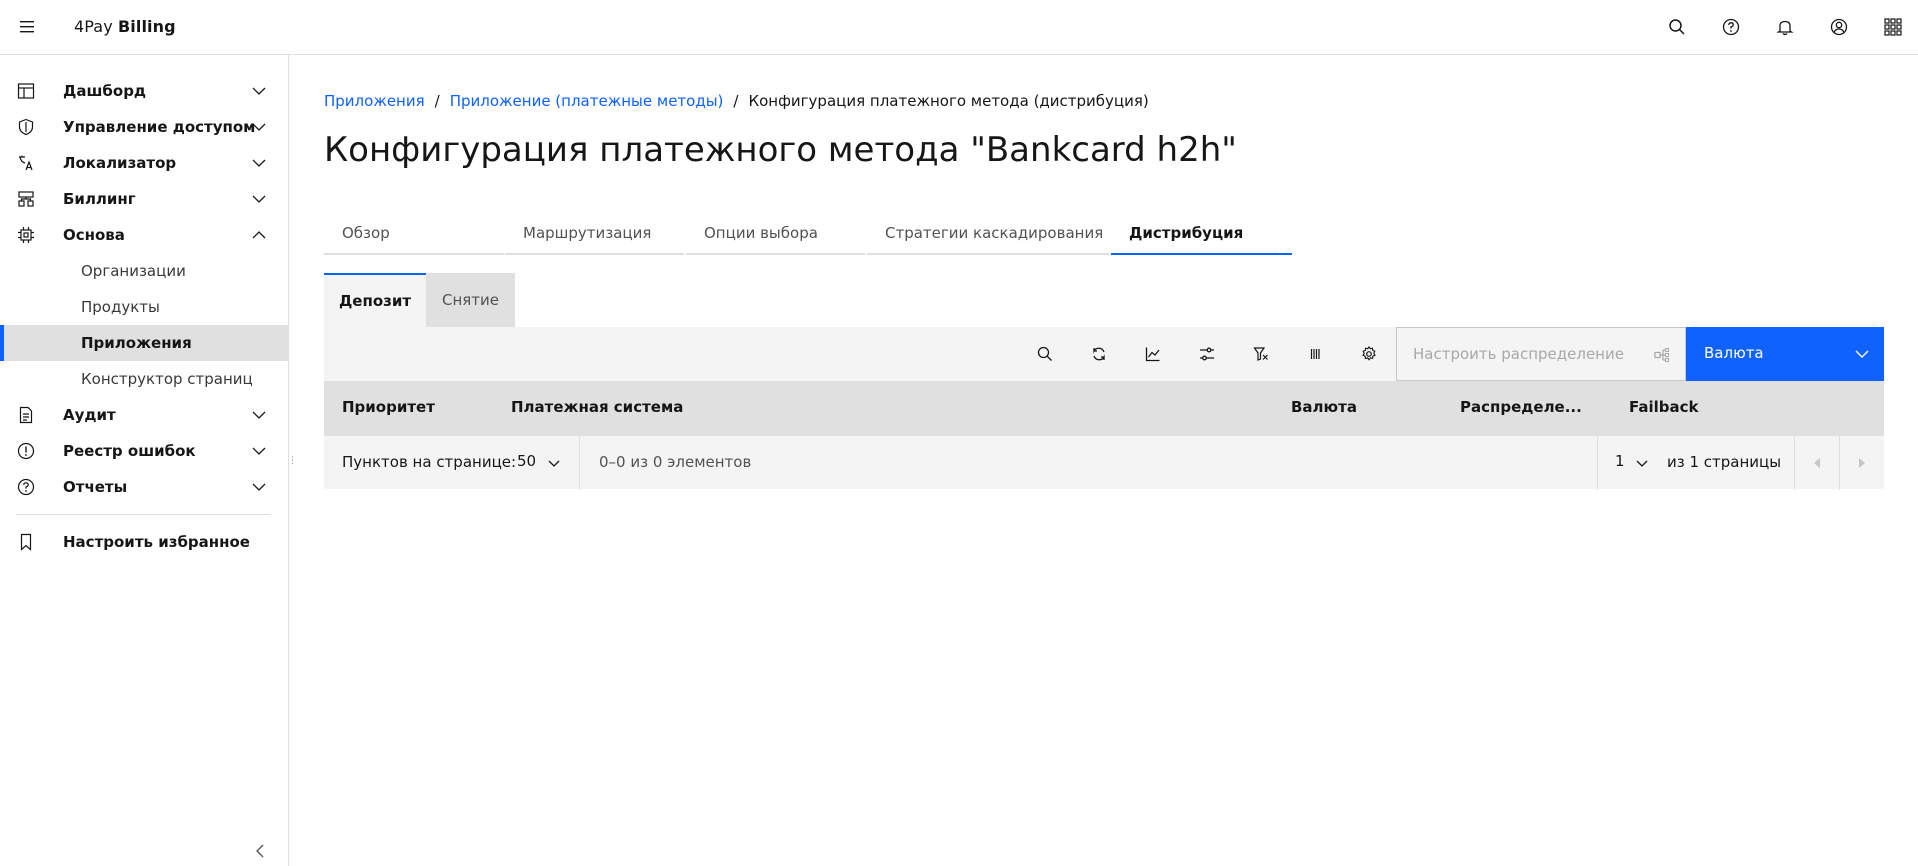 This screenshot has height=866, width=1918. What do you see at coordinates (26, 415) in the screenshot?
I see `document-icon` at bounding box center [26, 415].